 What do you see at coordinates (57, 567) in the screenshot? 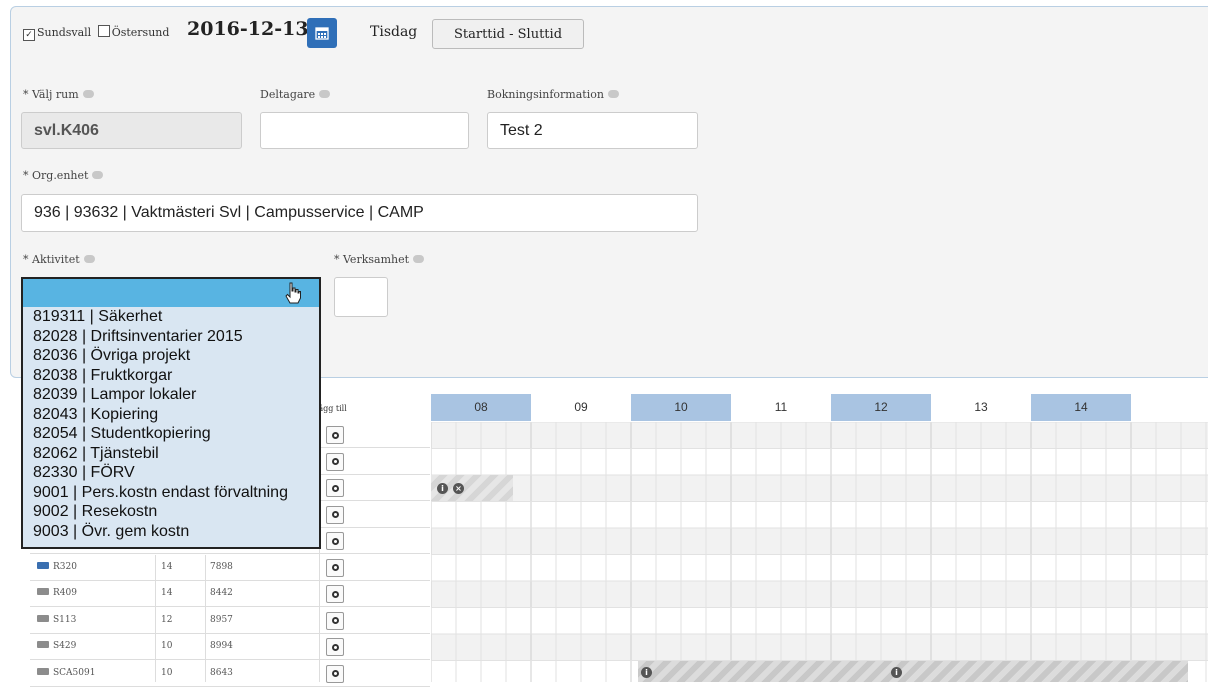
I see `room-name-cell: R320` at bounding box center [57, 567].